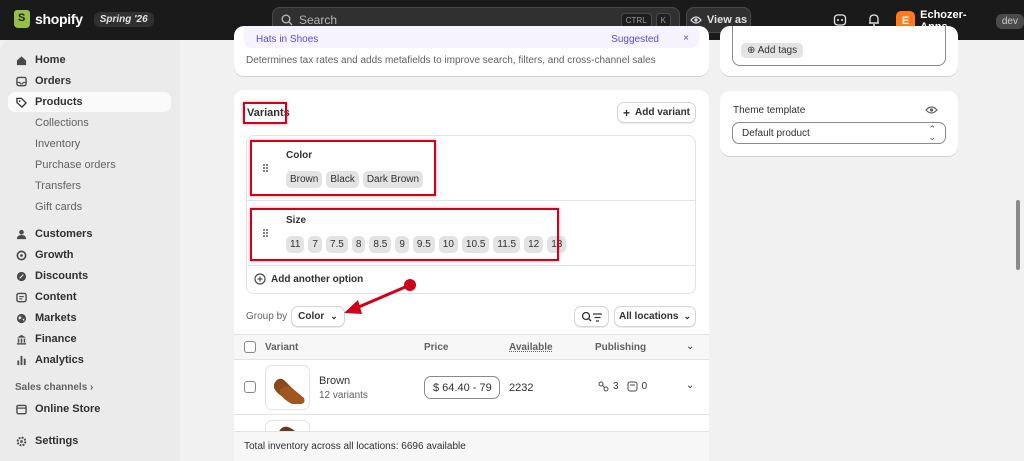  What do you see at coordinates (56, 297) in the screenshot?
I see `sidebar-item-label: Content` at bounding box center [56, 297].